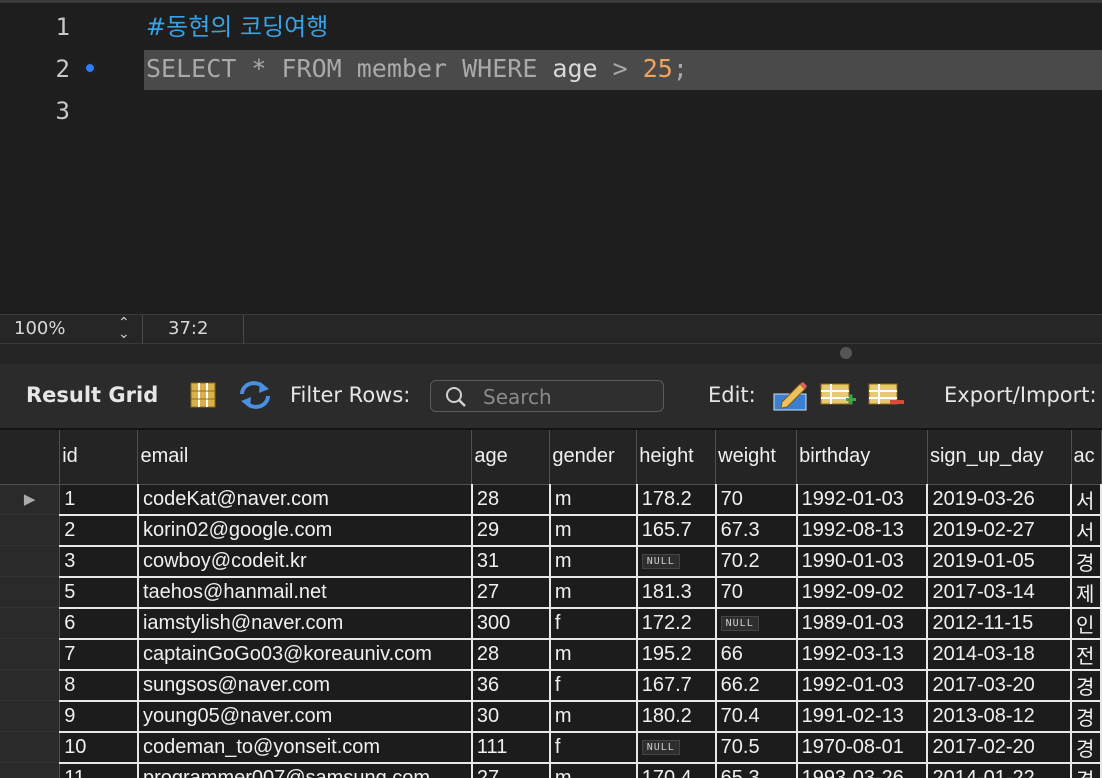  Describe the element at coordinates (1086, 592) in the screenshot. I see `table-cell: 제` at that location.